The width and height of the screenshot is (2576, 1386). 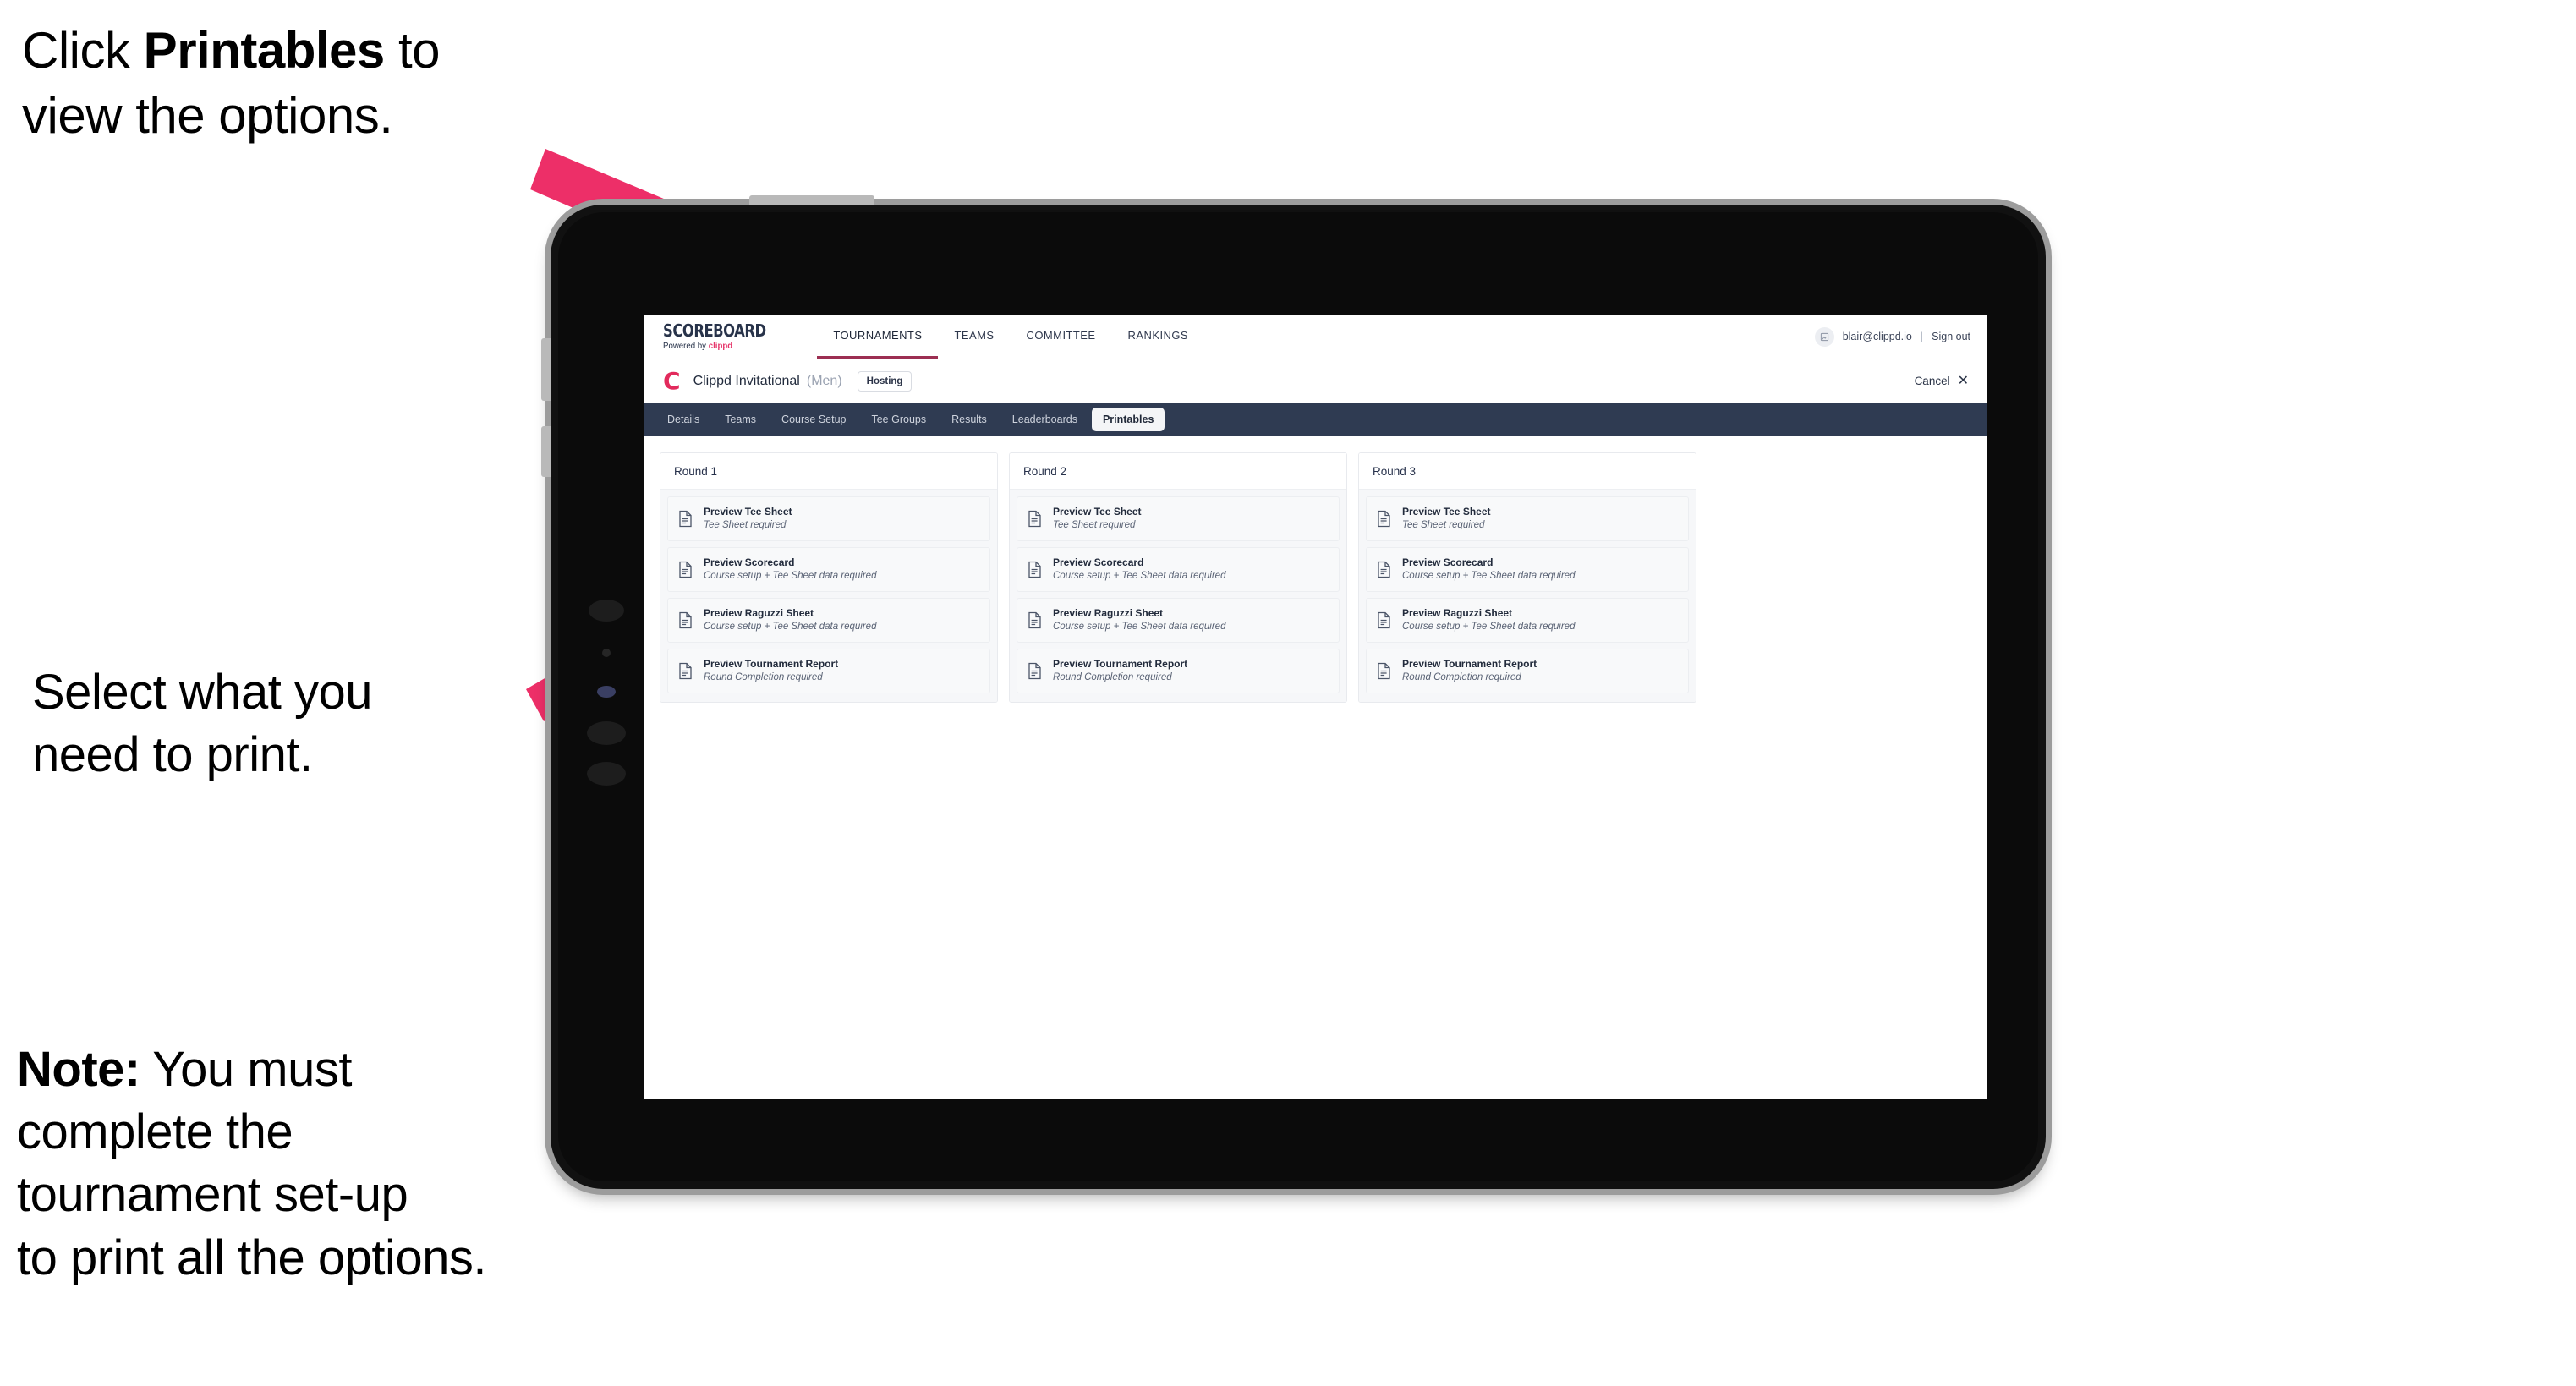 What do you see at coordinates (1158, 337) in the screenshot?
I see `global-nav-item-rankings: RANKINGS` at bounding box center [1158, 337].